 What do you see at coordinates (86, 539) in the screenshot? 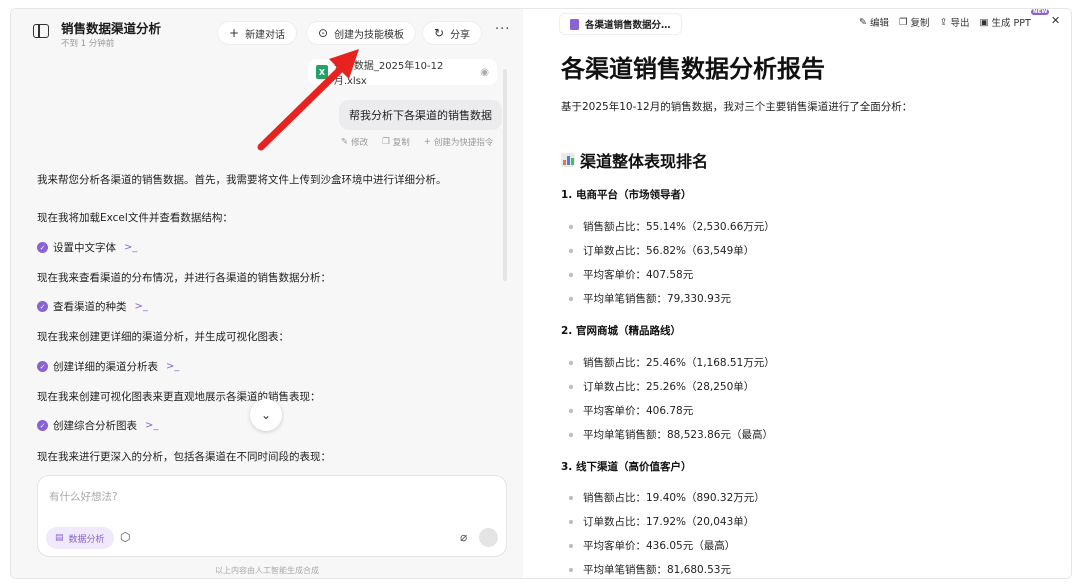
I see `mode-label: 数据分析` at bounding box center [86, 539].